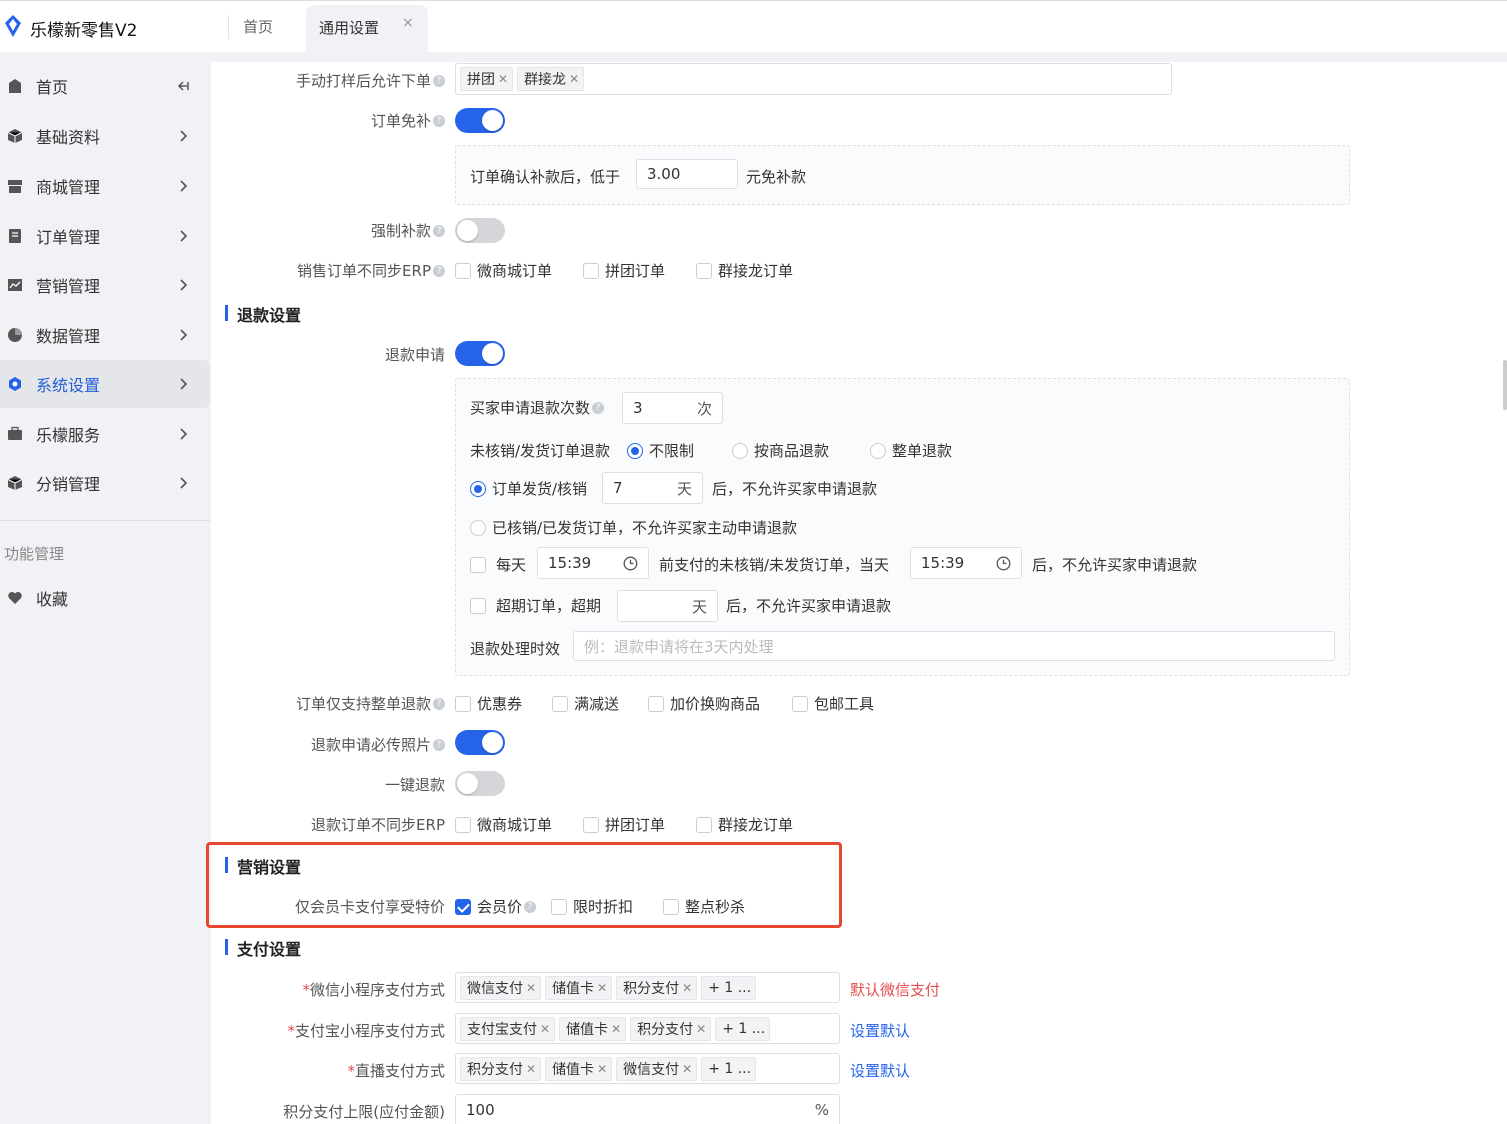 The height and width of the screenshot is (1124, 1507). I want to click on sidebar-item-data: 数据管理, so click(105, 335).